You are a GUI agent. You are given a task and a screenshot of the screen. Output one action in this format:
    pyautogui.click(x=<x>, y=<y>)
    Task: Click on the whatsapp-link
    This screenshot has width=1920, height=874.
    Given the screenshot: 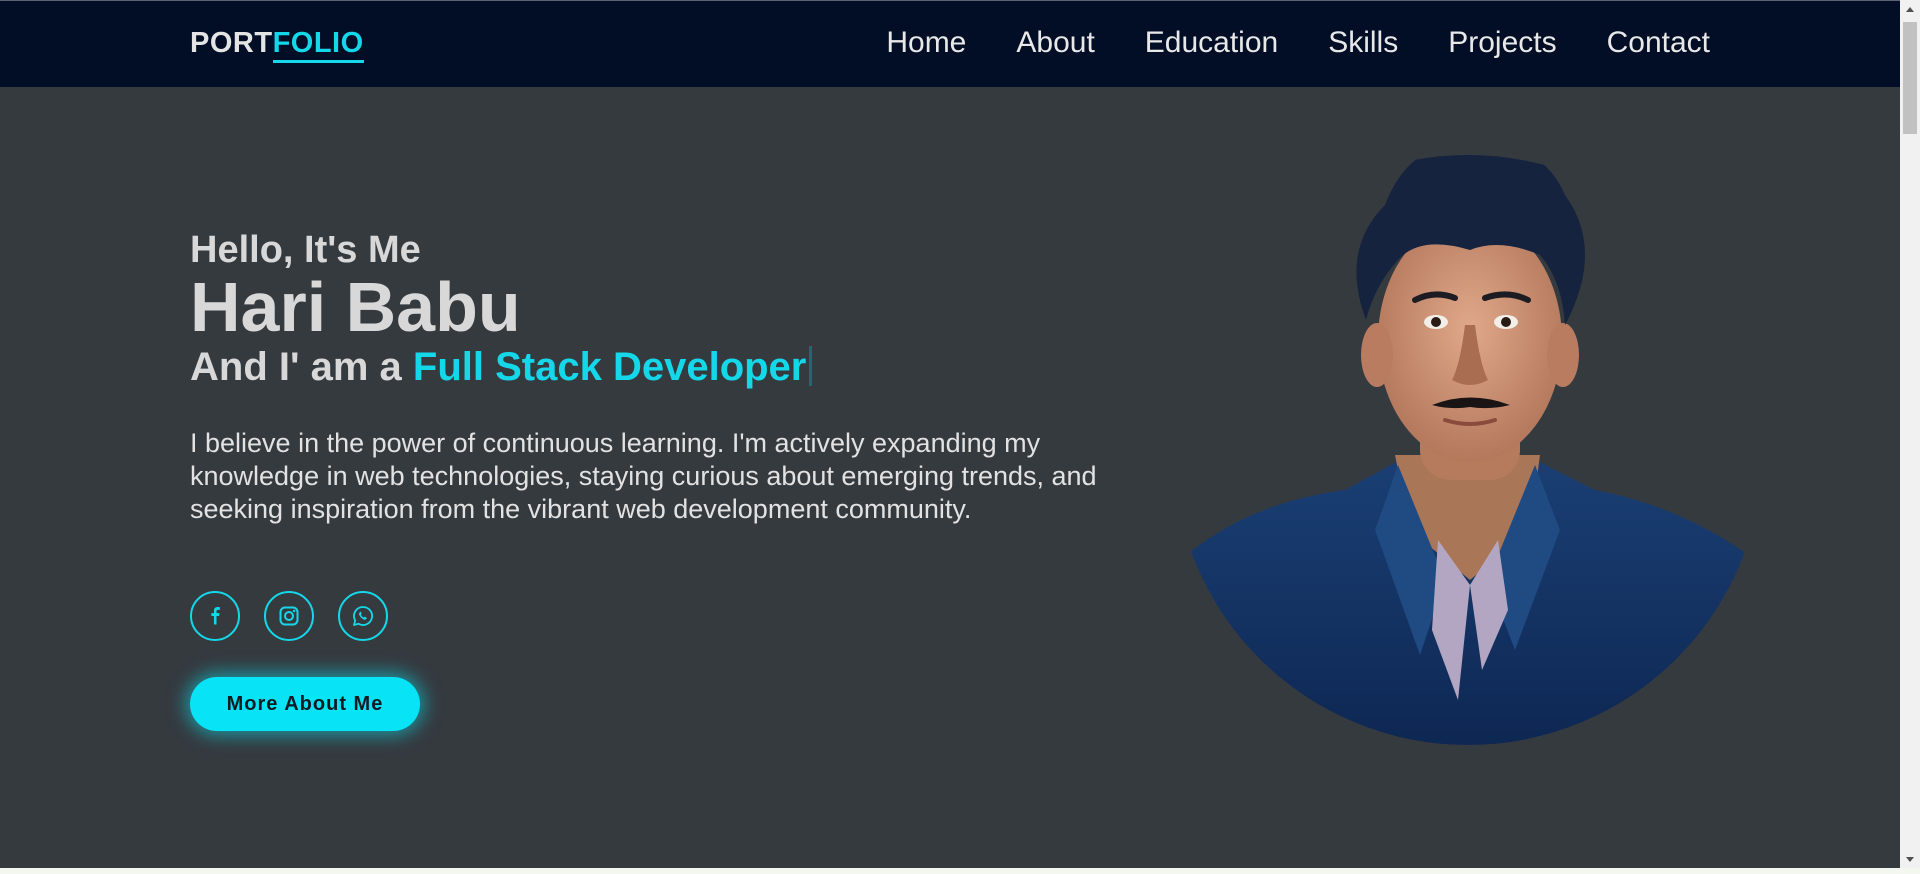 What is the action you would take?
    pyautogui.click(x=363, y=616)
    